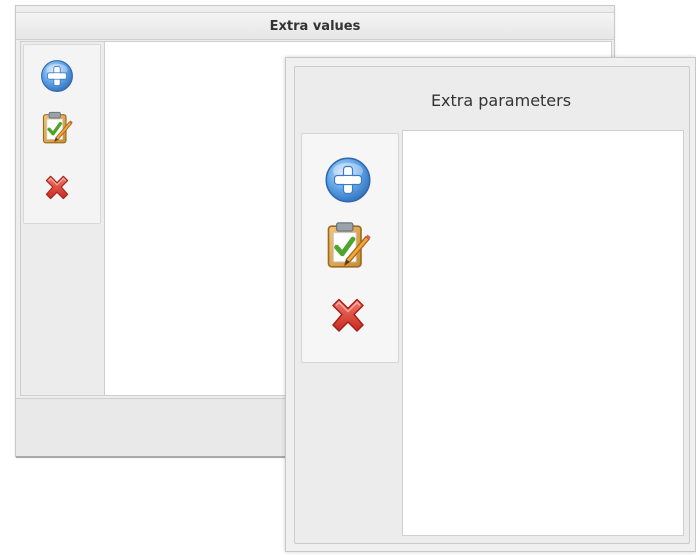 Image resolution: width=696 pixels, height=555 pixels. I want to click on extra-parameters-title: Extra parameters, so click(501, 100).